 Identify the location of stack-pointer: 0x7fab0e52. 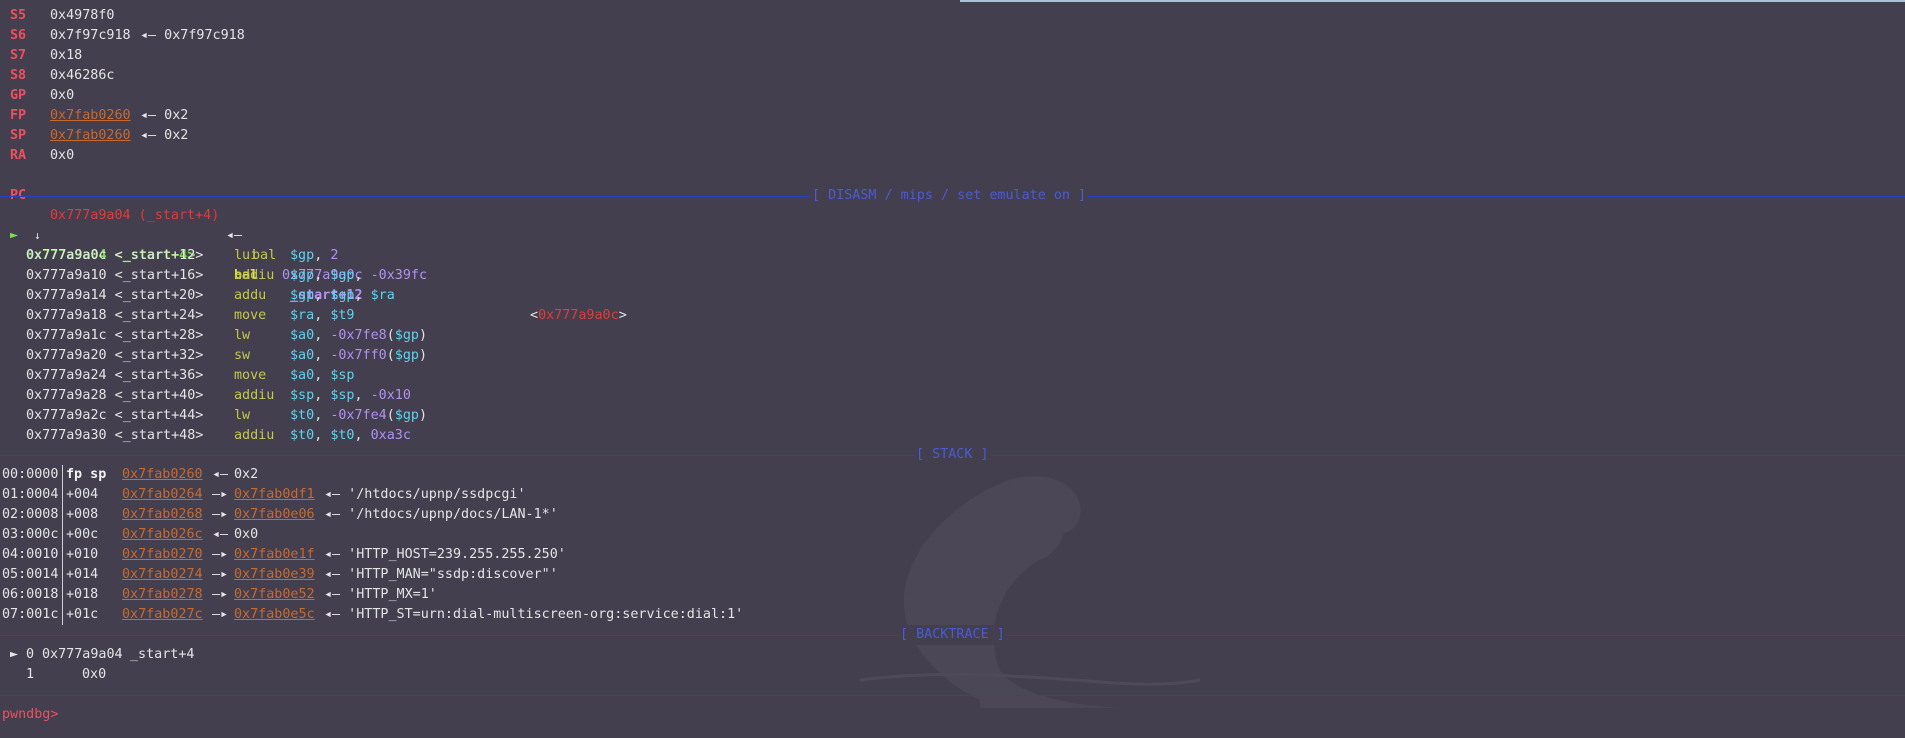
(274, 595).